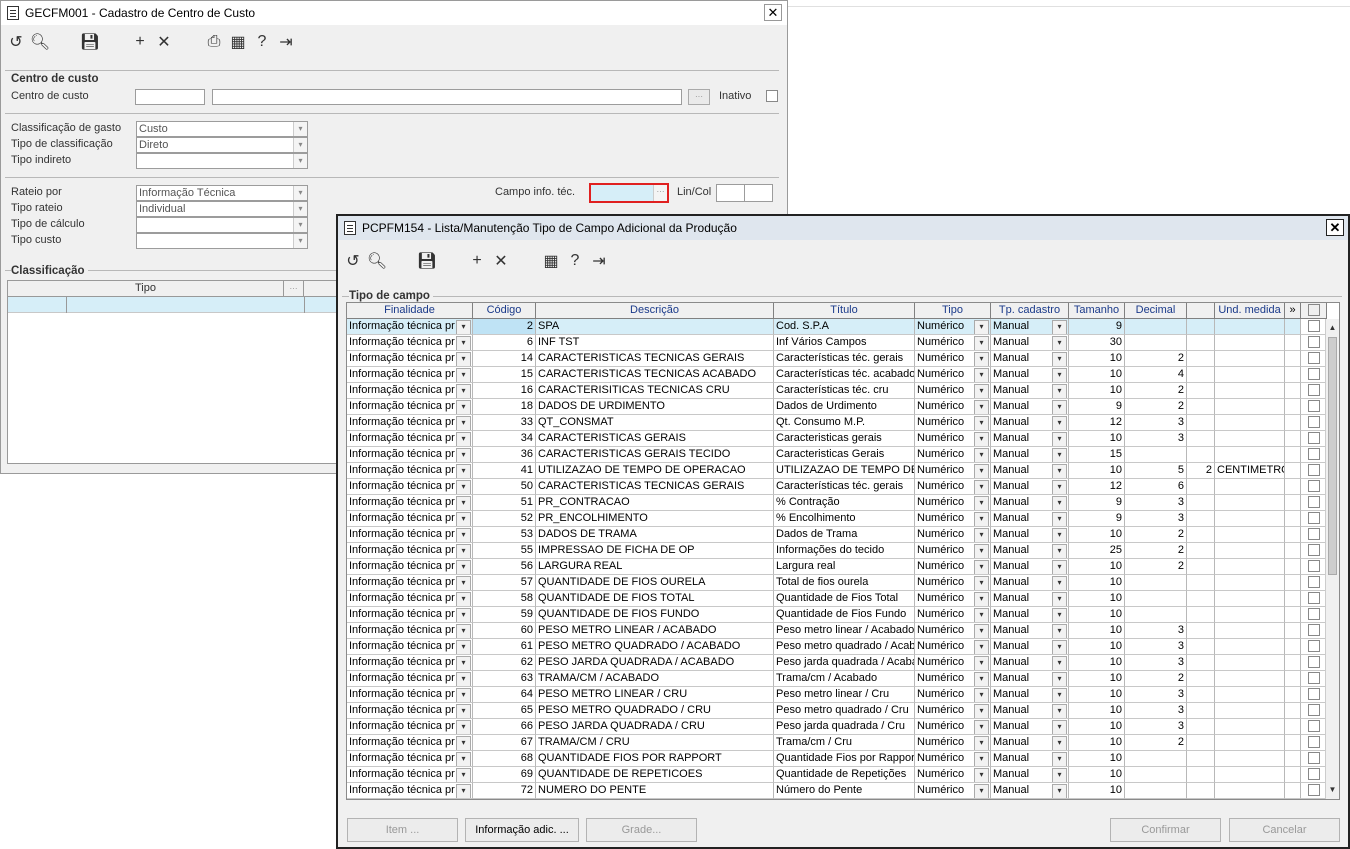 The height and width of the screenshot is (849, 1350). I want to click on search-icon: 🔍︎, so click(40, 42).